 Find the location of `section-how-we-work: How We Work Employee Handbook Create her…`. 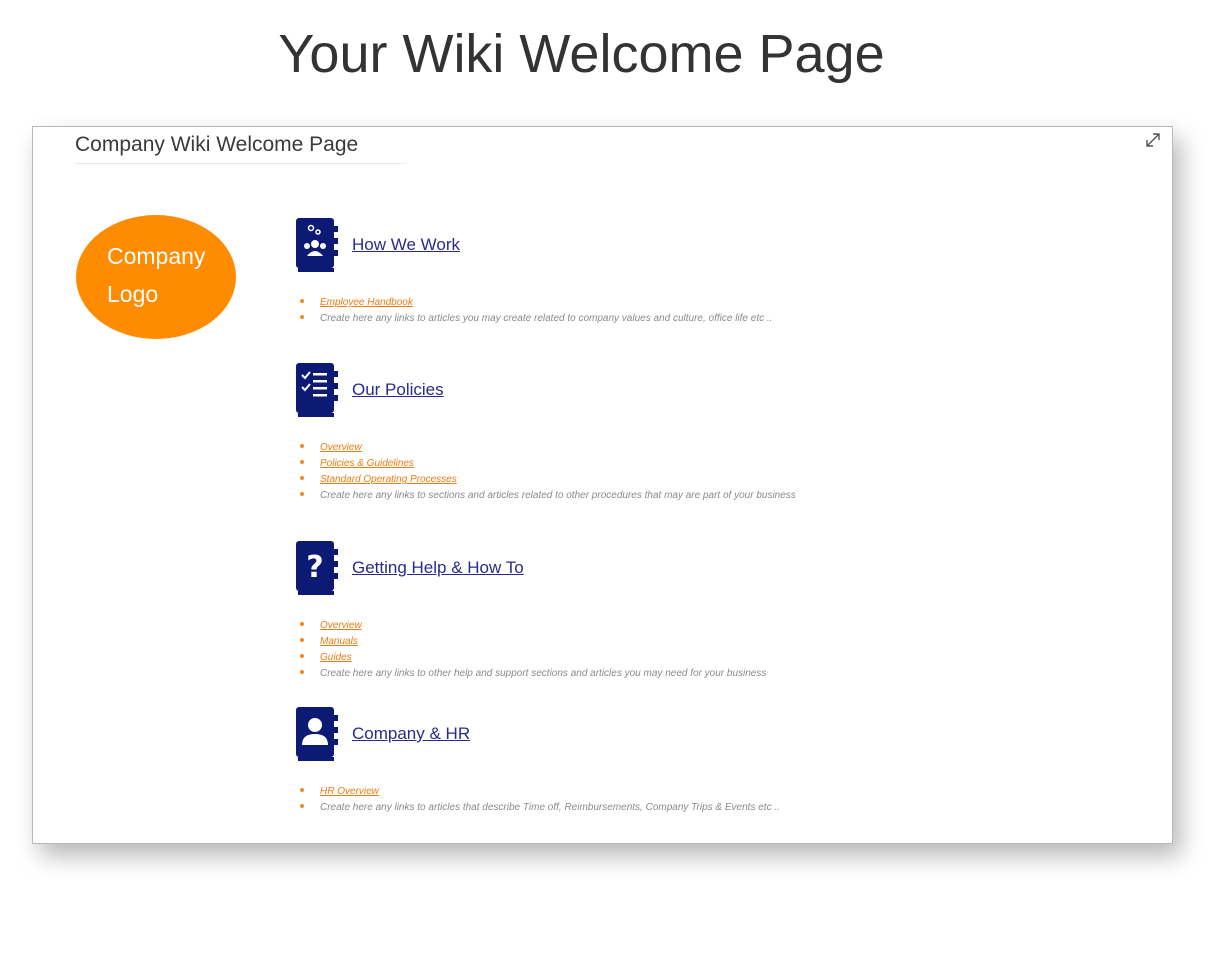

section-how-we-work: How We Work Employee Handbook Create her… is located at coordinates (533, 271).